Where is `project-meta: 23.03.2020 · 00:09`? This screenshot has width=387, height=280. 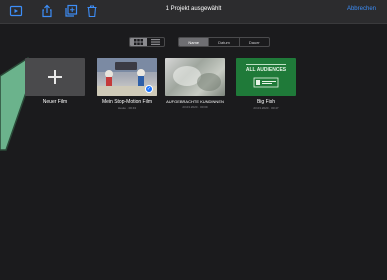
project-meta: 23.03.2020 · 00:09 is located at coordinates (195, 107).